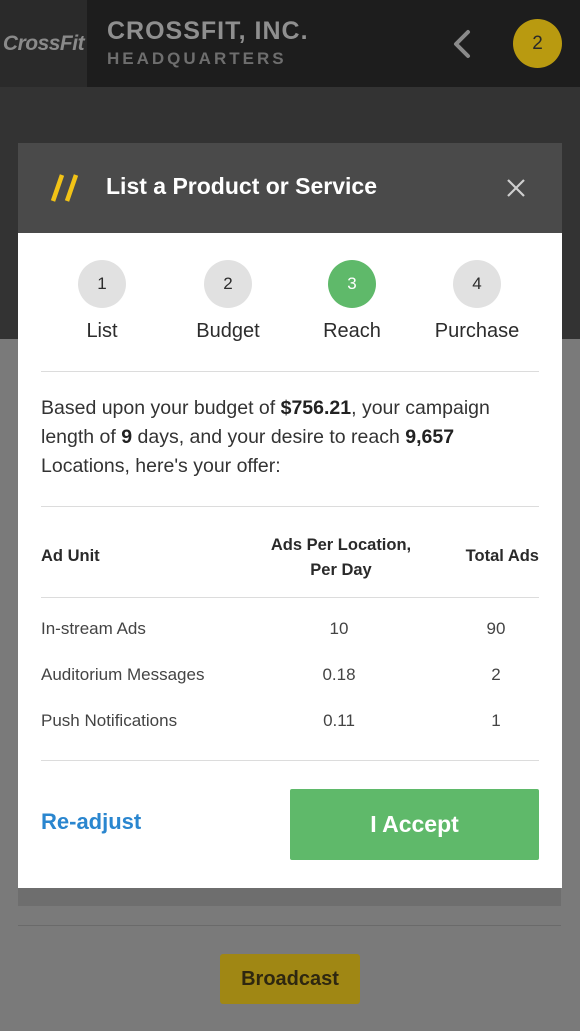 This screenshot has height=1031, width=580. Describe the element at coordinates (316, 408) in the screenshot. I see `budget-amount: $756.21` at that location.